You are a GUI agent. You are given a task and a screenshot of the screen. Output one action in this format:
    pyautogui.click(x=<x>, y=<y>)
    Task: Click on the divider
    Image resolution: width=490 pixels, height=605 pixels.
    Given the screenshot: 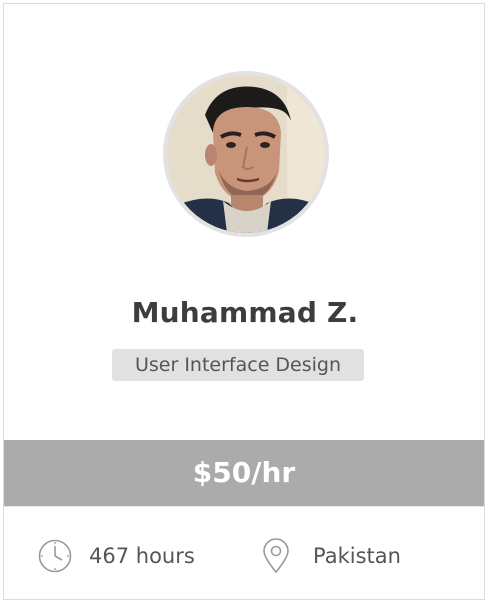 What is the action you would take?
    pyautogui.click(x=244, y=506)
    